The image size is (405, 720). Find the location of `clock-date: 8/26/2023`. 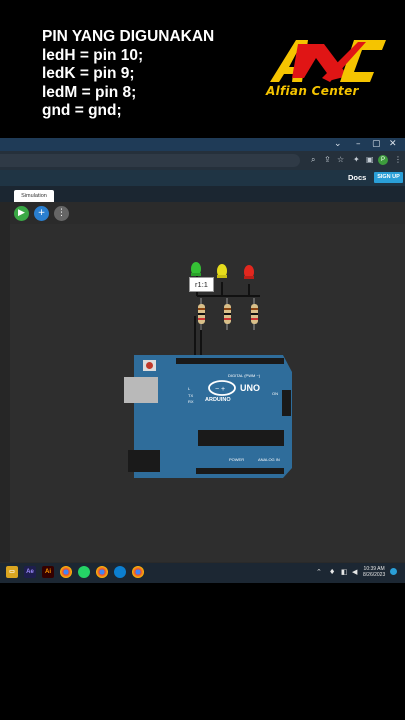

clock-date: 8/26/2023 is located at coordinates (374, 575).